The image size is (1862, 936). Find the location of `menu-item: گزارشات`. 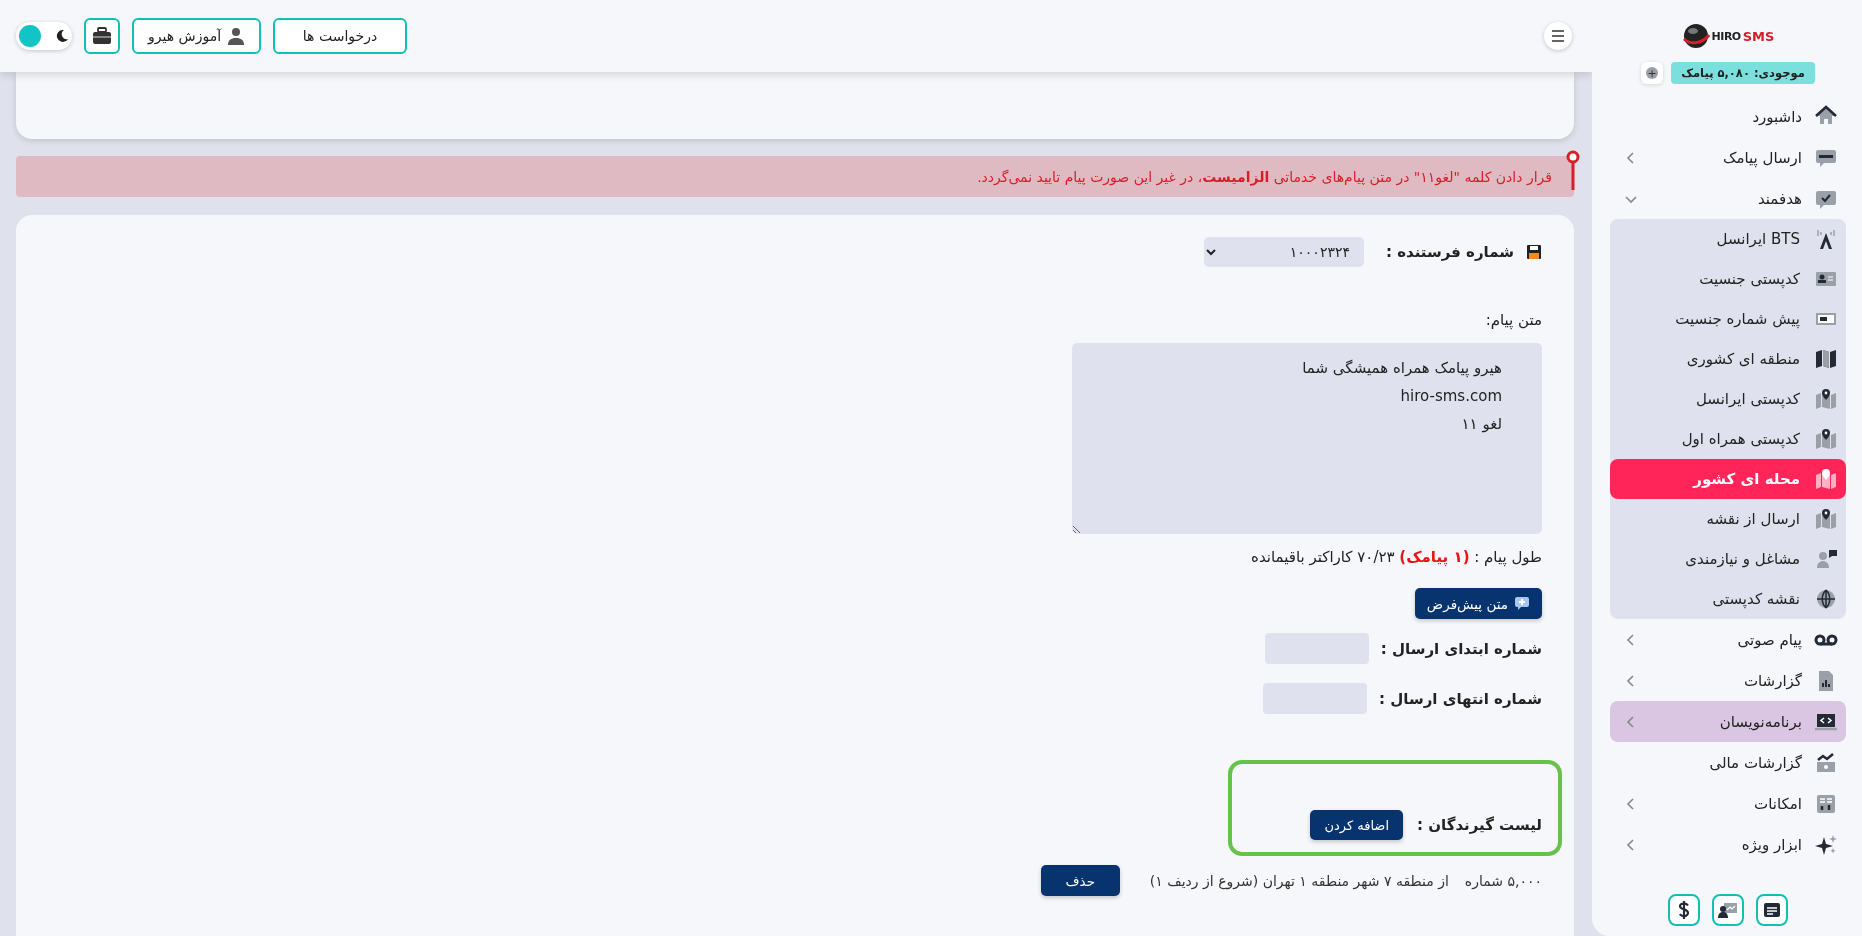

menu-item: گزارشات is located at coordinates (1728, 680).